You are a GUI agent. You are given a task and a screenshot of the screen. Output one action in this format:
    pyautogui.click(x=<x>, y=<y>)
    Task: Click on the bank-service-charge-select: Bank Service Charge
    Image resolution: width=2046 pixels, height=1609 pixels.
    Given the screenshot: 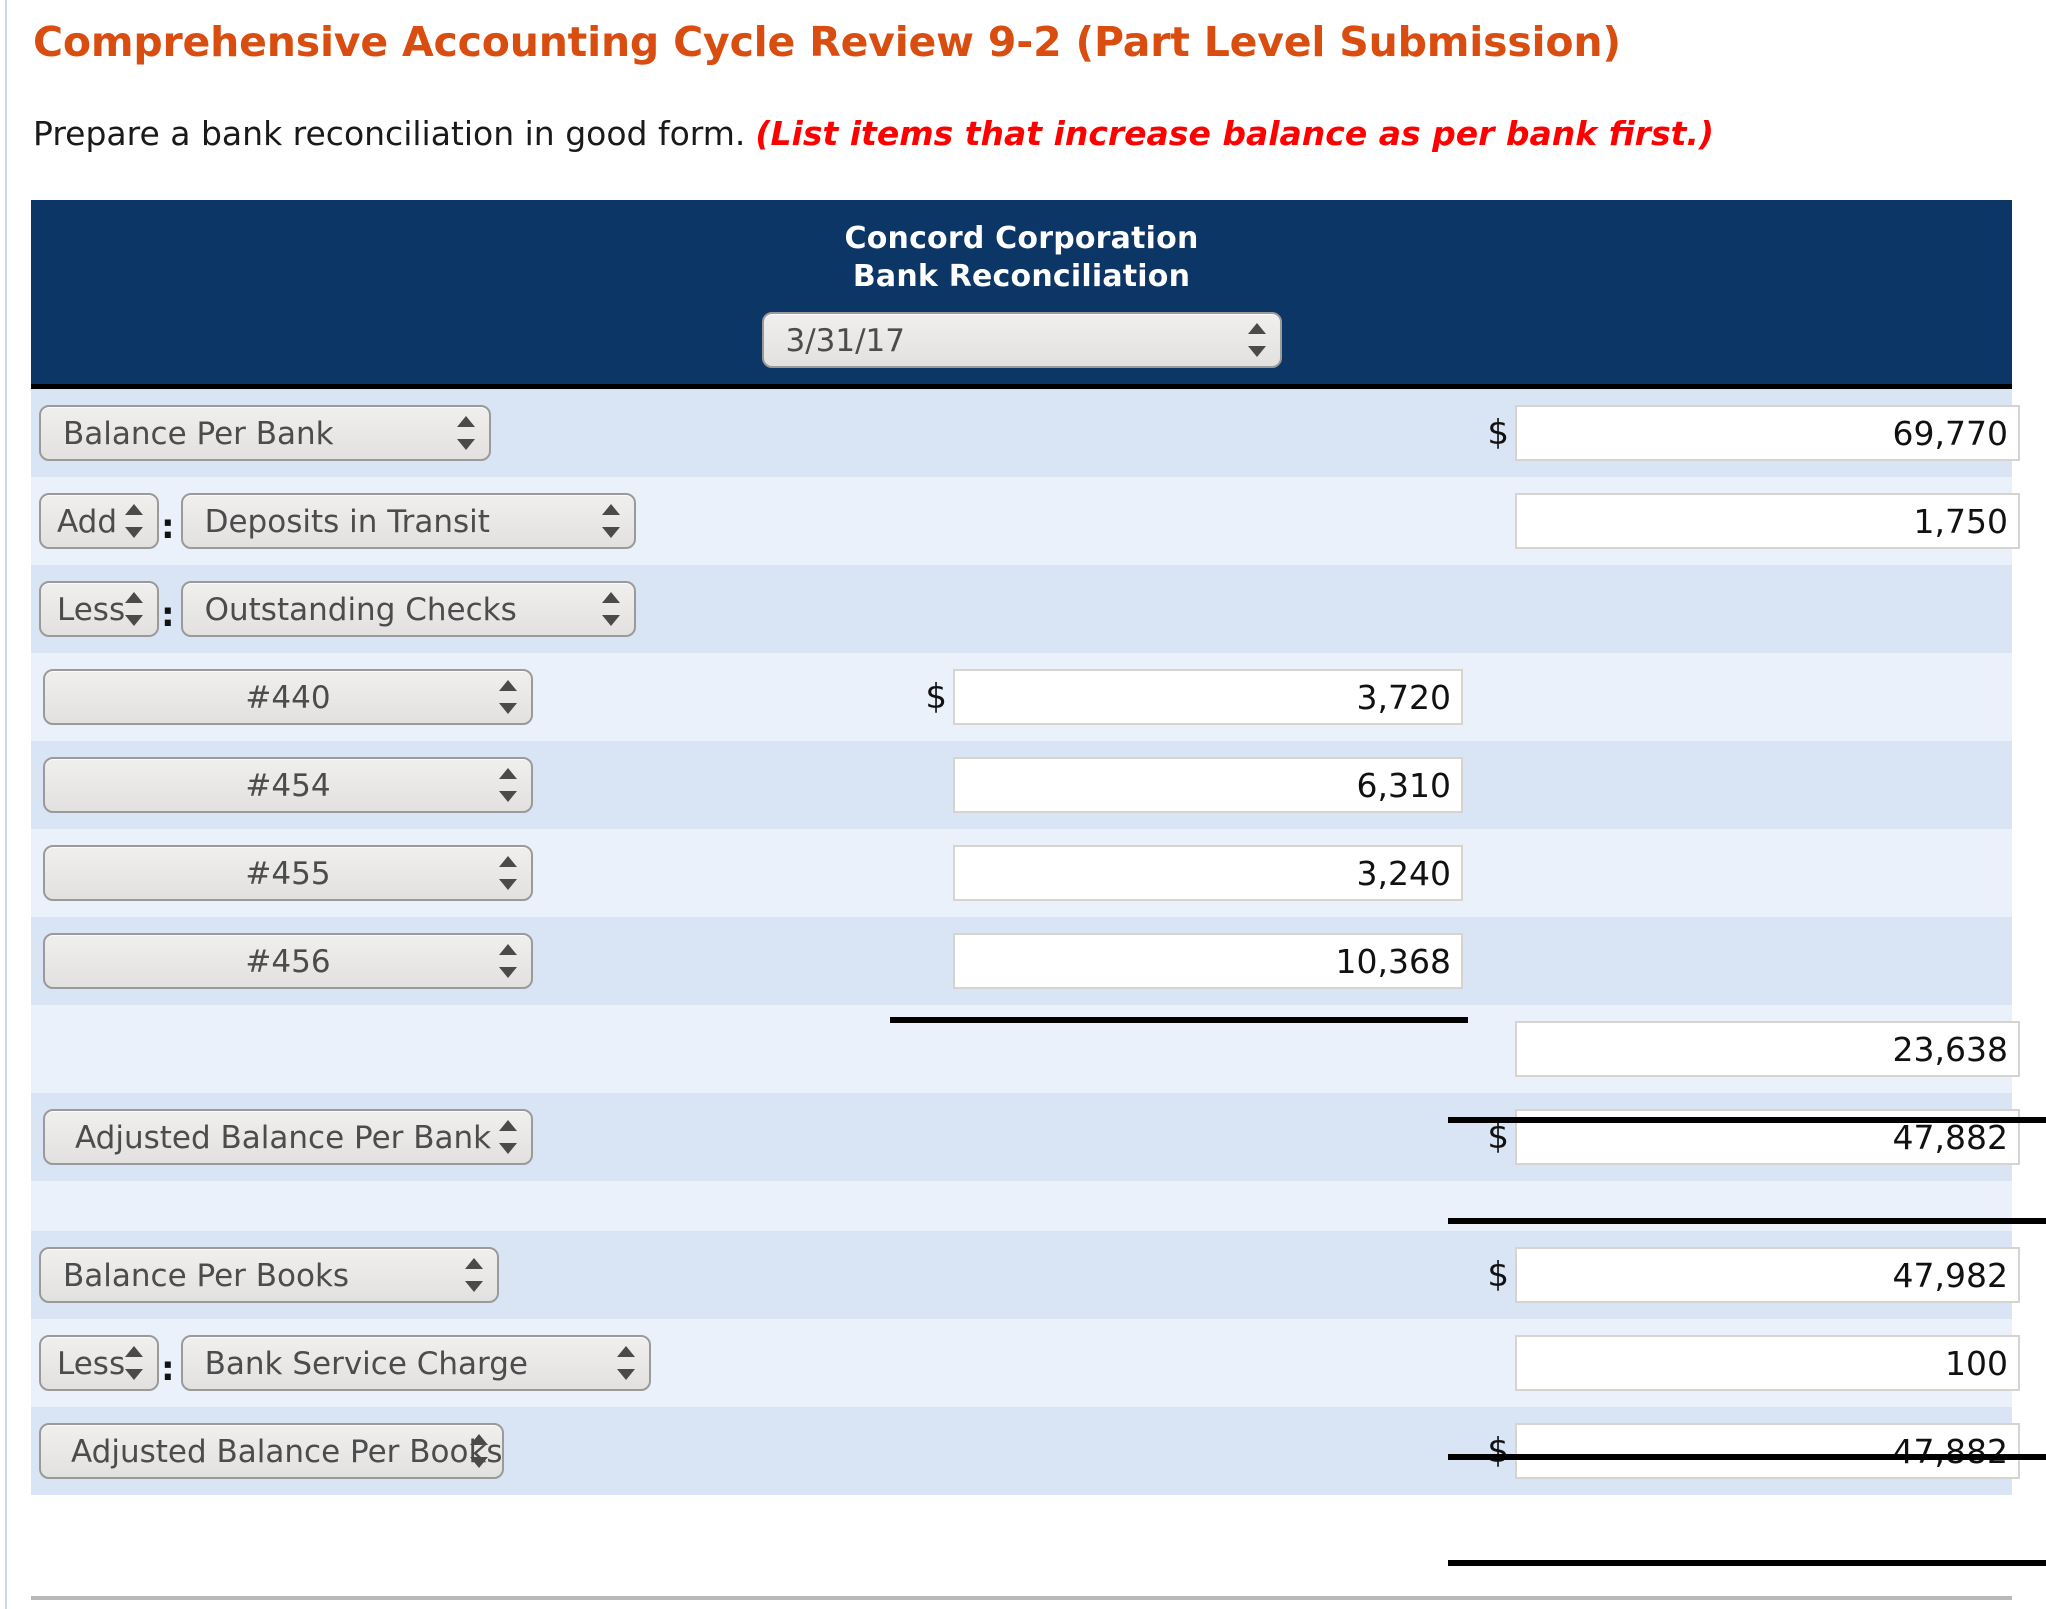 What is the action you would take?
    pyautogui.click(x=415, y=1363)
    